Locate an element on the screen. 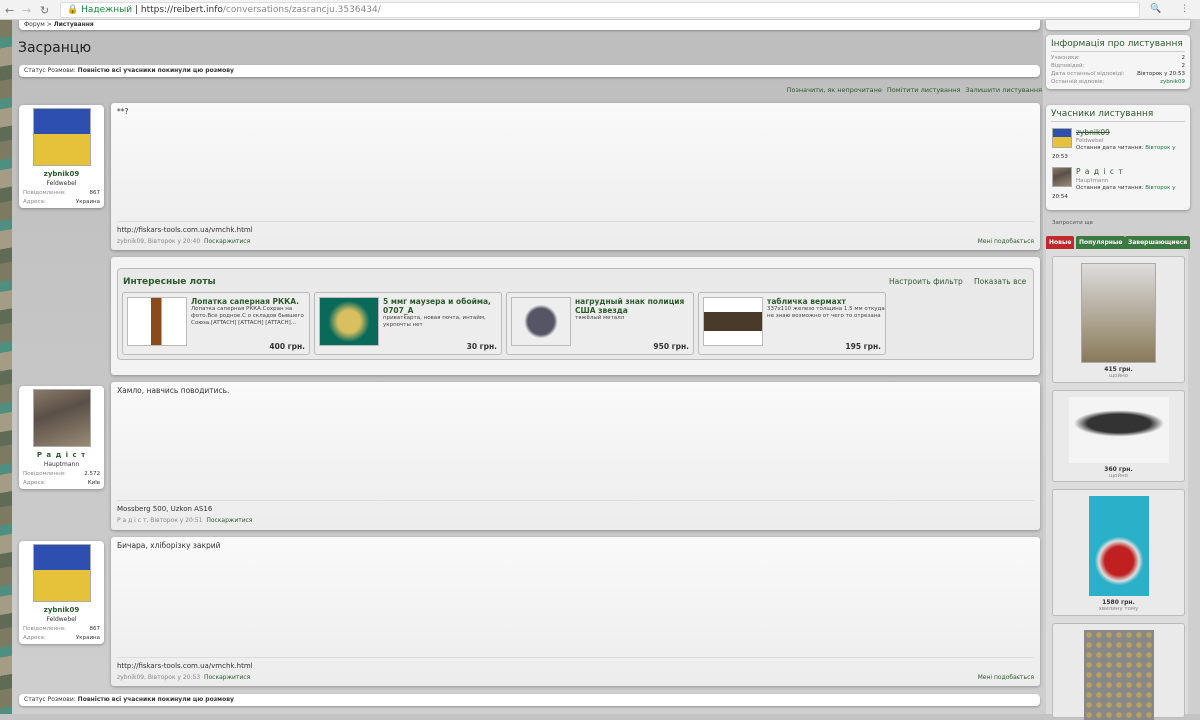  signature: http://fiskars-tools.com.ua/vmchk.html is located at coordinates (575, 227).